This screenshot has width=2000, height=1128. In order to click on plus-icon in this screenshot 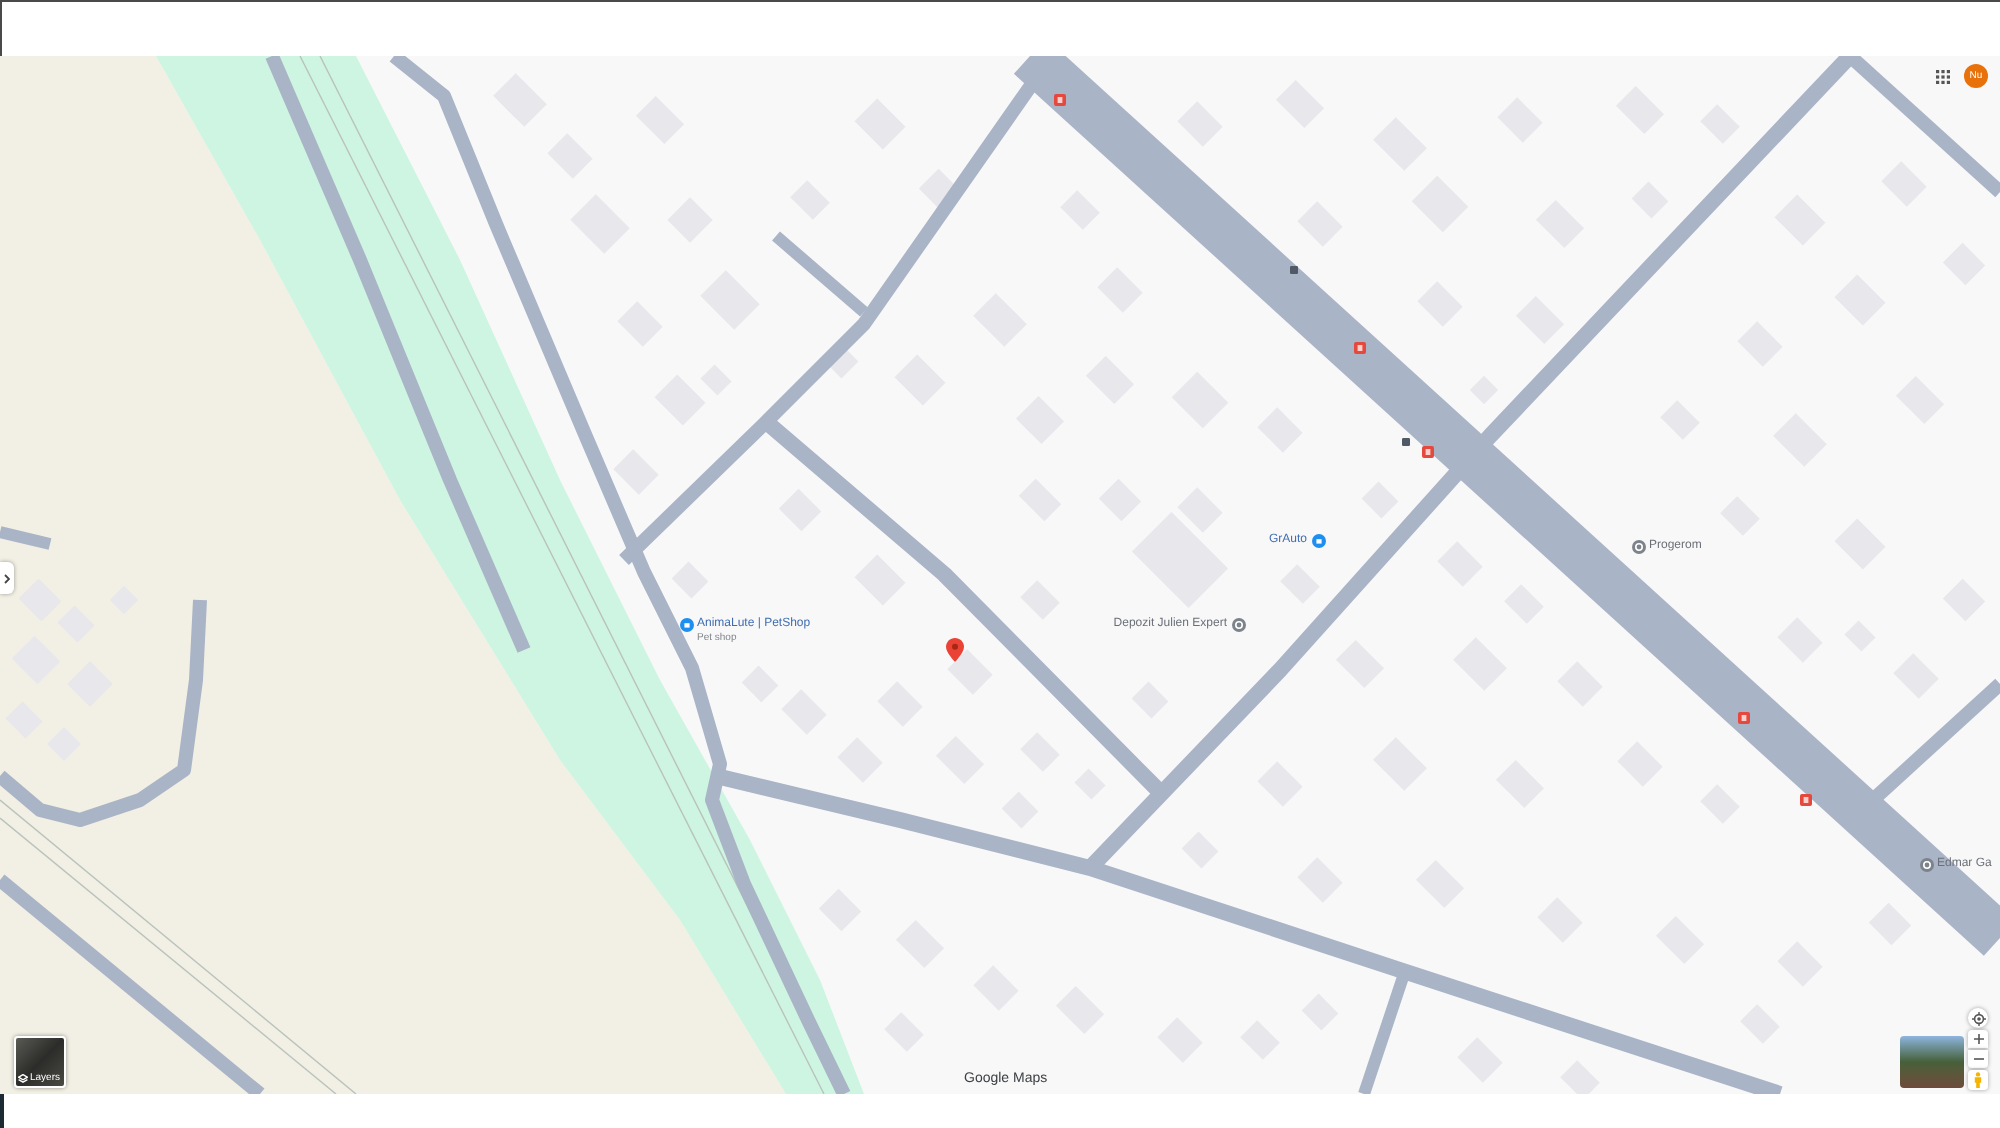, I will do `click(1978, 1039)`.